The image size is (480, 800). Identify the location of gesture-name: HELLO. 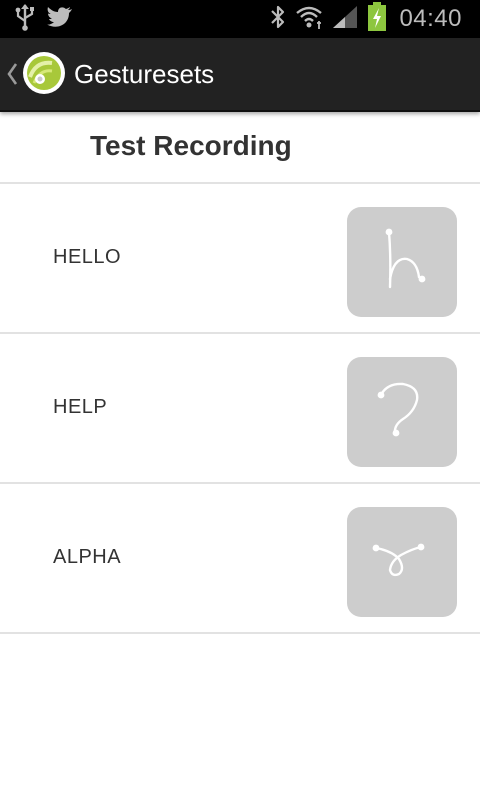
(87, 257).